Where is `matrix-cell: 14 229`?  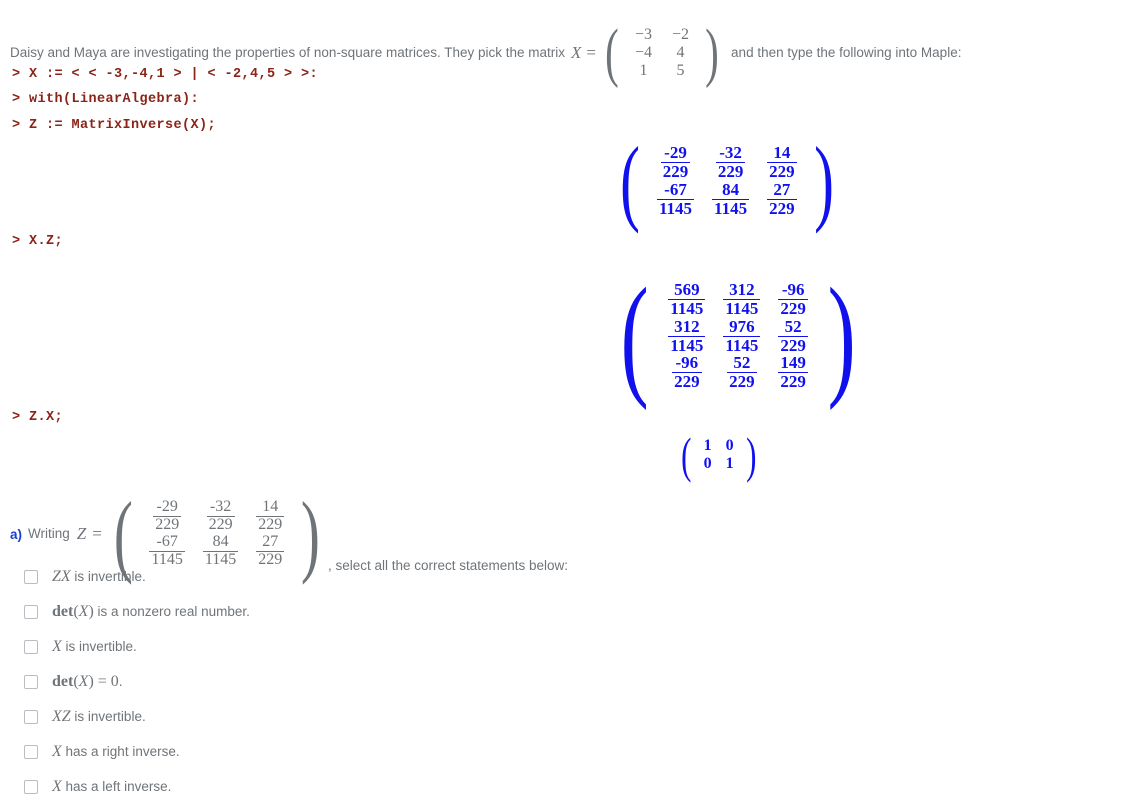 matrix-cell: 14 229 is located at coordinates (270, 516).